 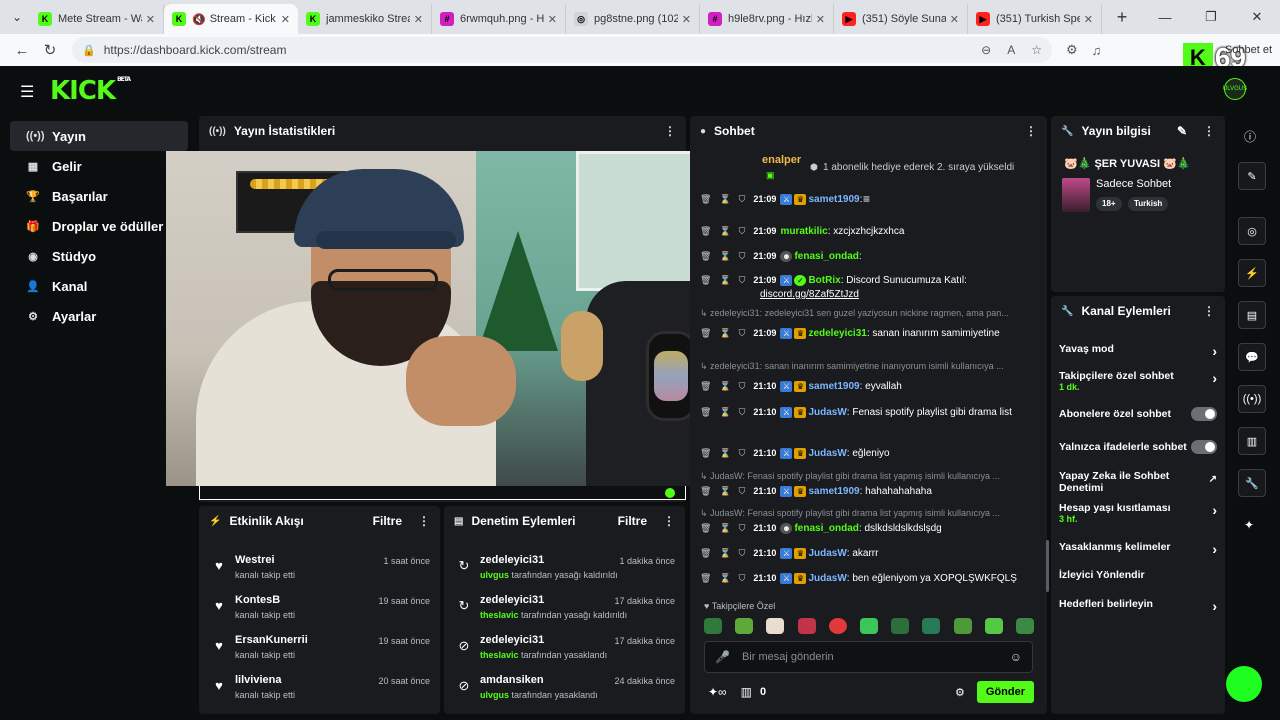 I want to click on tab-list-chevron-icon: ⌄, so click(x=17, y=17).